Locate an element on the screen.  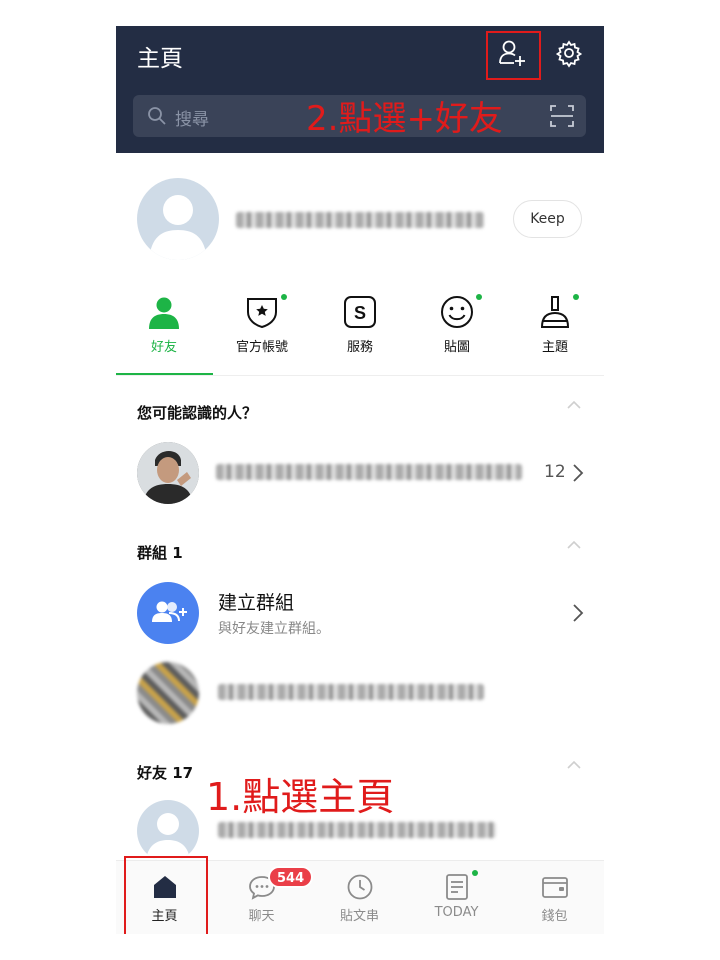
my-profile-avatar is located at coordinates (178, 219).